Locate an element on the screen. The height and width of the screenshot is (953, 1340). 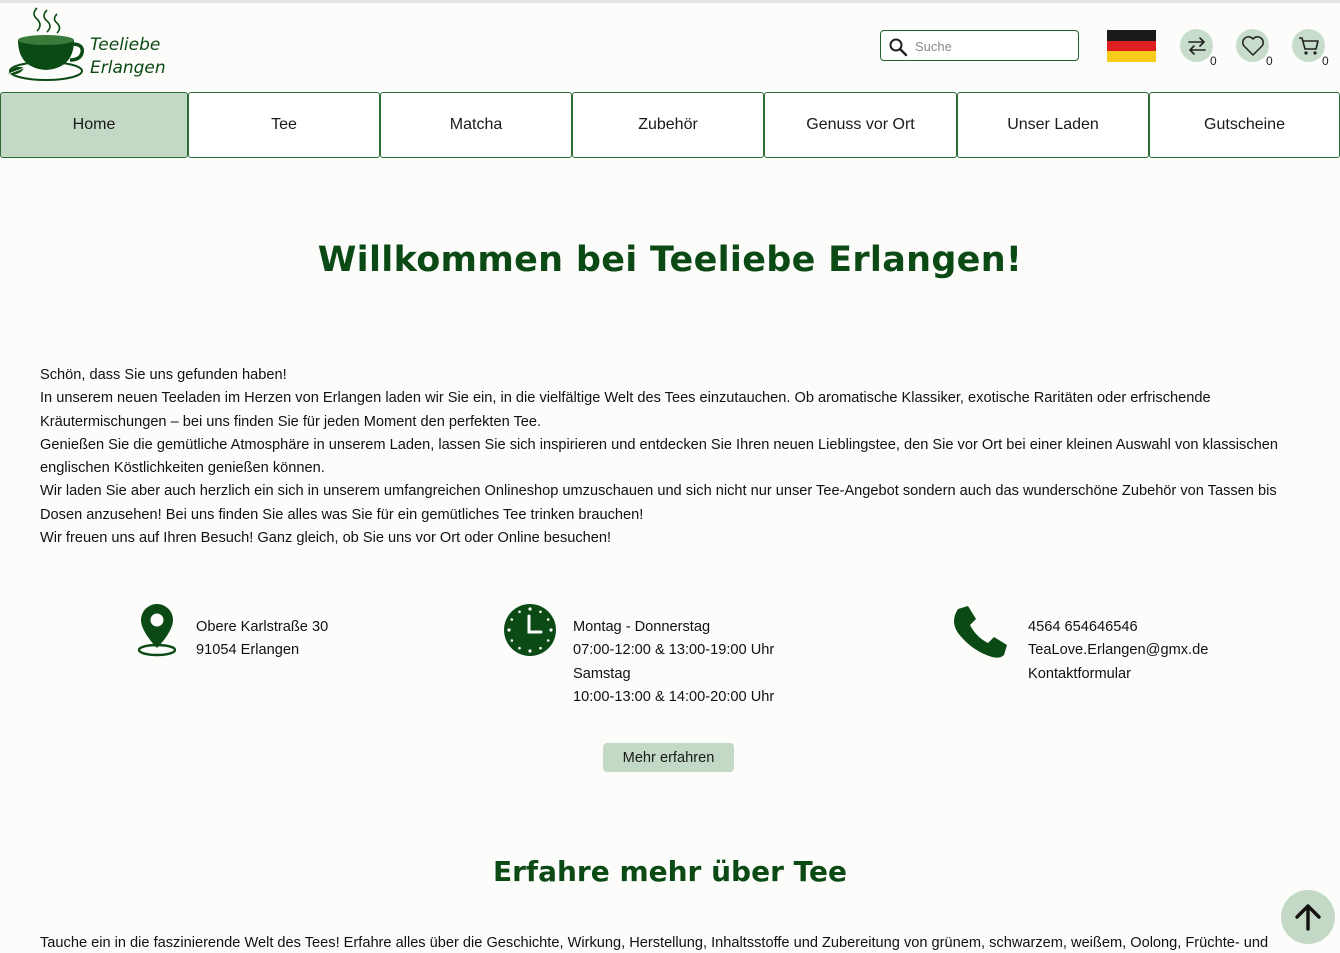
cart-button is located at coordinates (1308, 45).